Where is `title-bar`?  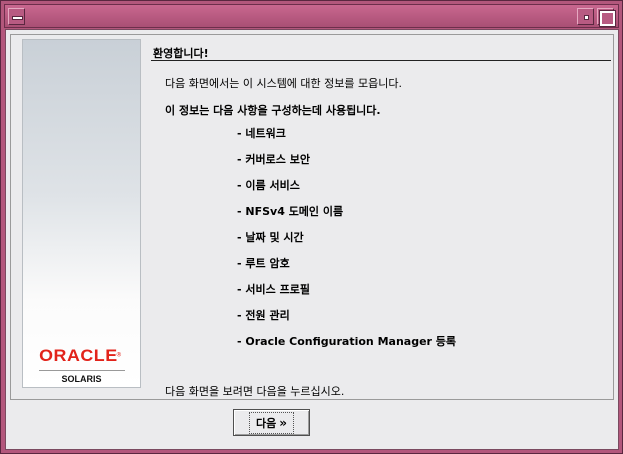 title-bar is located at coordinates (311, 16).